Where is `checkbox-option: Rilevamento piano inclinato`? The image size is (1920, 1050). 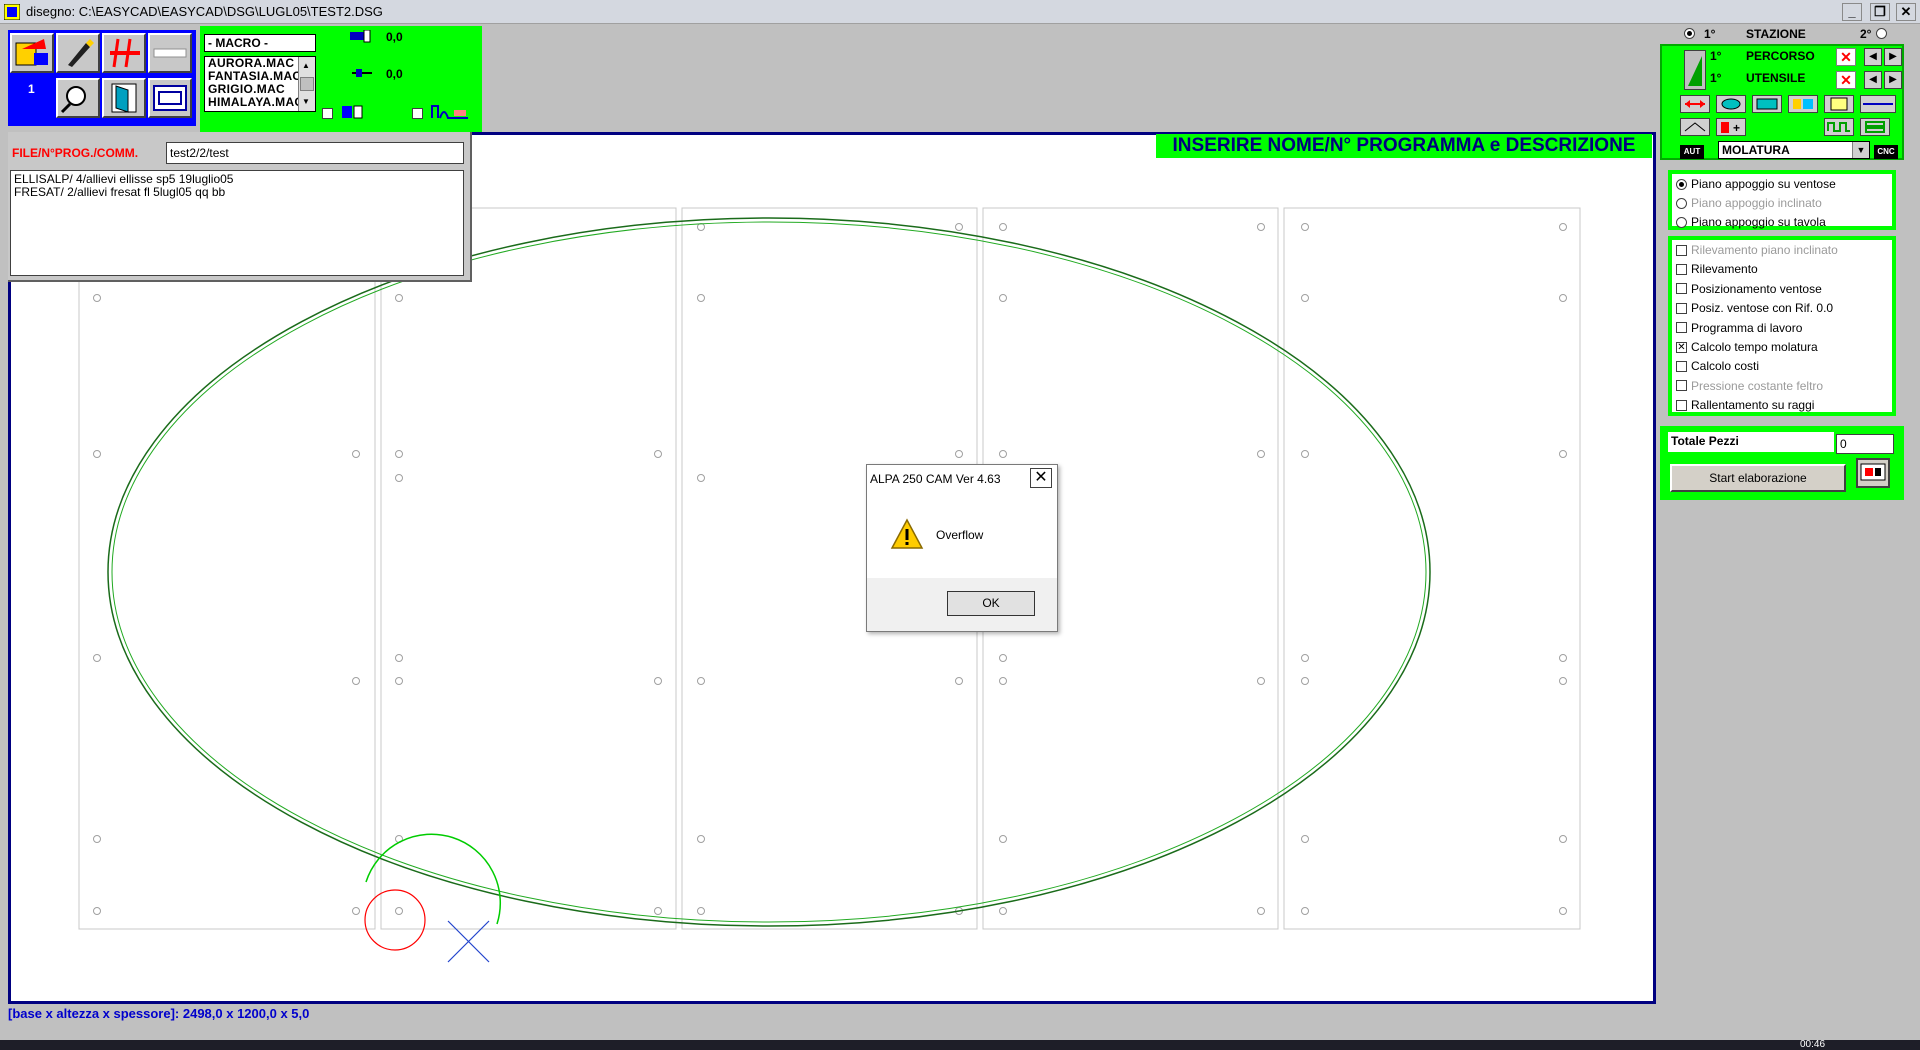 checkbox-option: Rilevamento piano inclinato is located at coordinates (1757, 250).